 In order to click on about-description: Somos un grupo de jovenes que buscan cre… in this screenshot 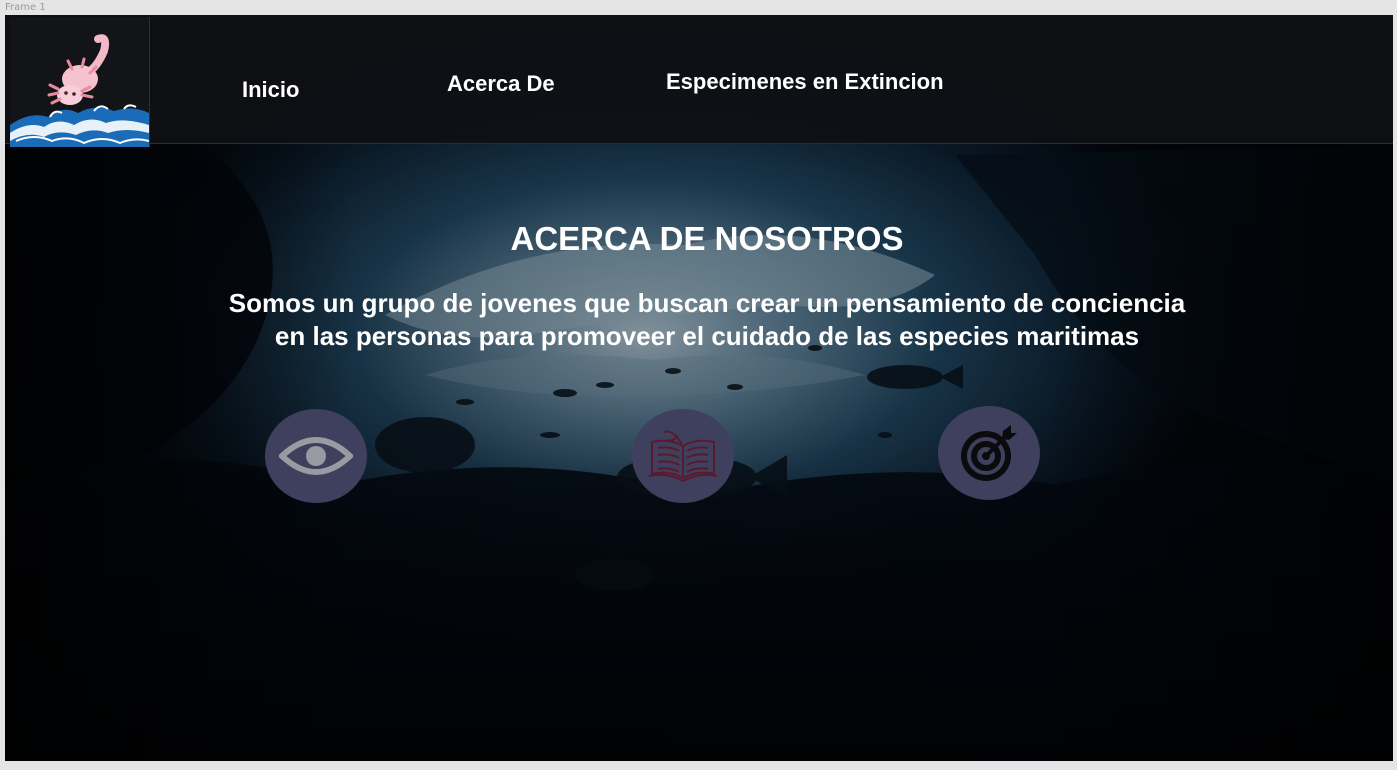, I will do `click(707, 320)`.